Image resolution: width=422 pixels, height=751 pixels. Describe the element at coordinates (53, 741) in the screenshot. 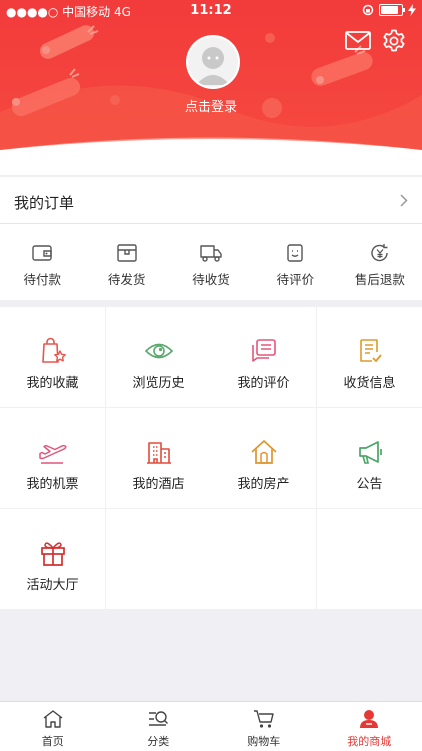

I see `tab-label: 首页` at that location.